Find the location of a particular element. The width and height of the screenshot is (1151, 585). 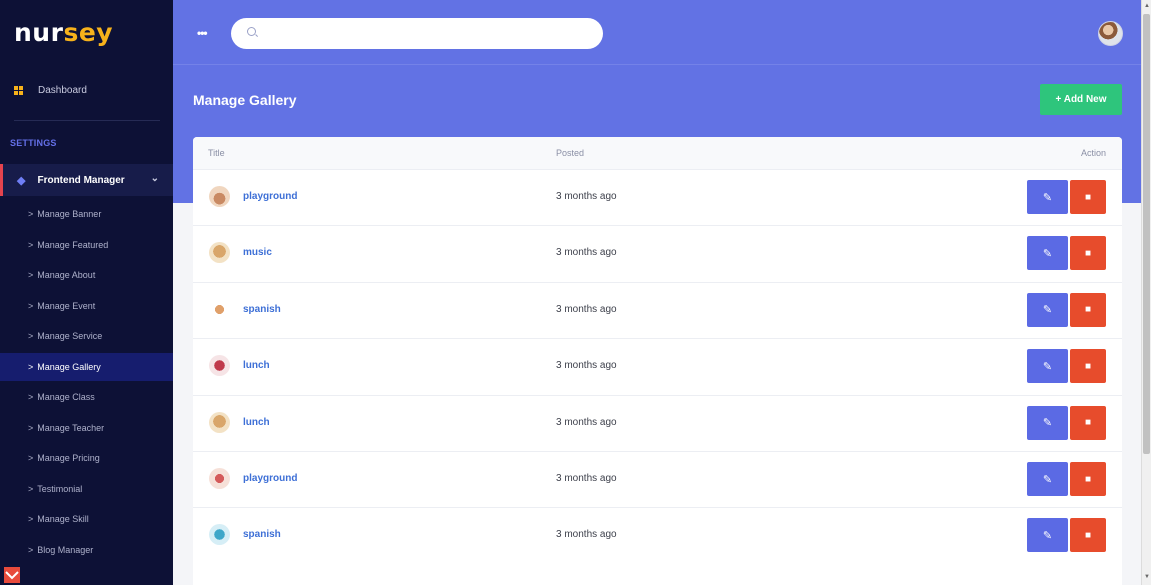

sidebar-item-frontend-manager: ◆ Frontend Manager ⌄ is located at coordinates (86, 180).